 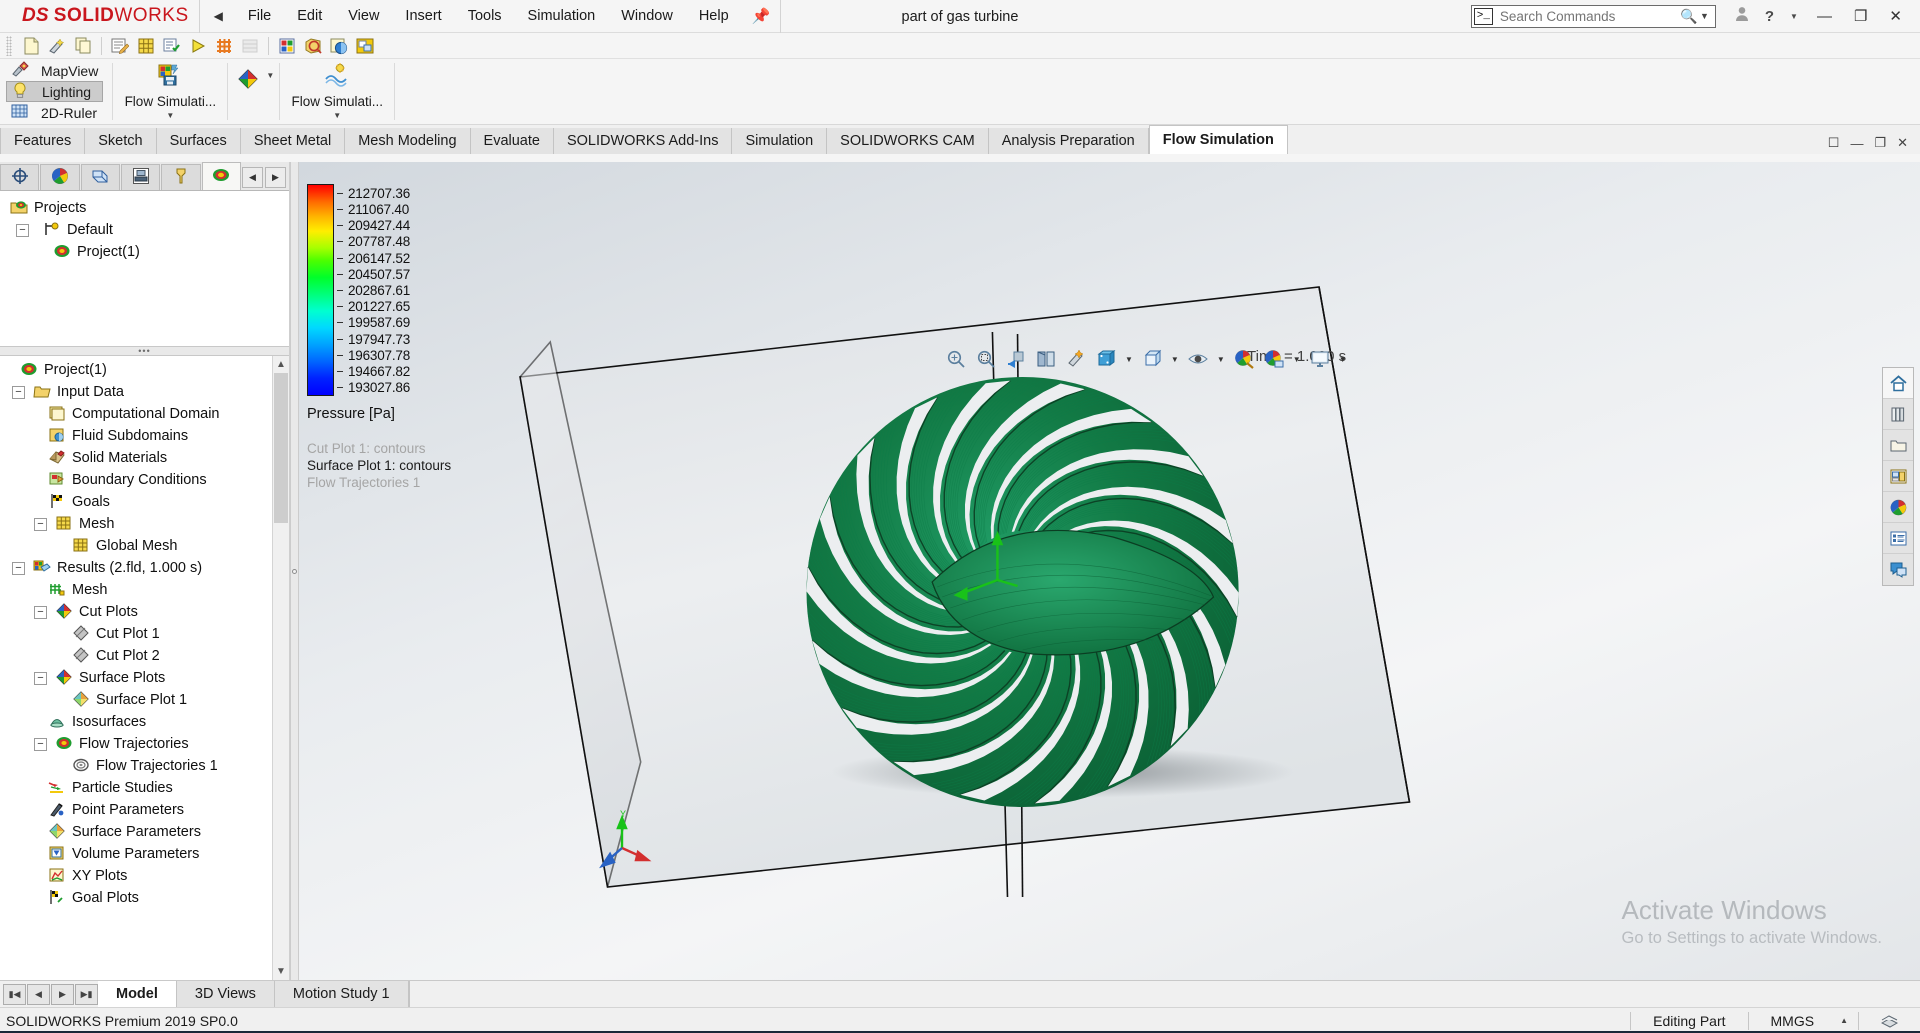 What do you see at coordinates (144, 414) in the screenshot?
I see `tree-item-computational-domain: Computational Domain` at bounding box center [144, 414].